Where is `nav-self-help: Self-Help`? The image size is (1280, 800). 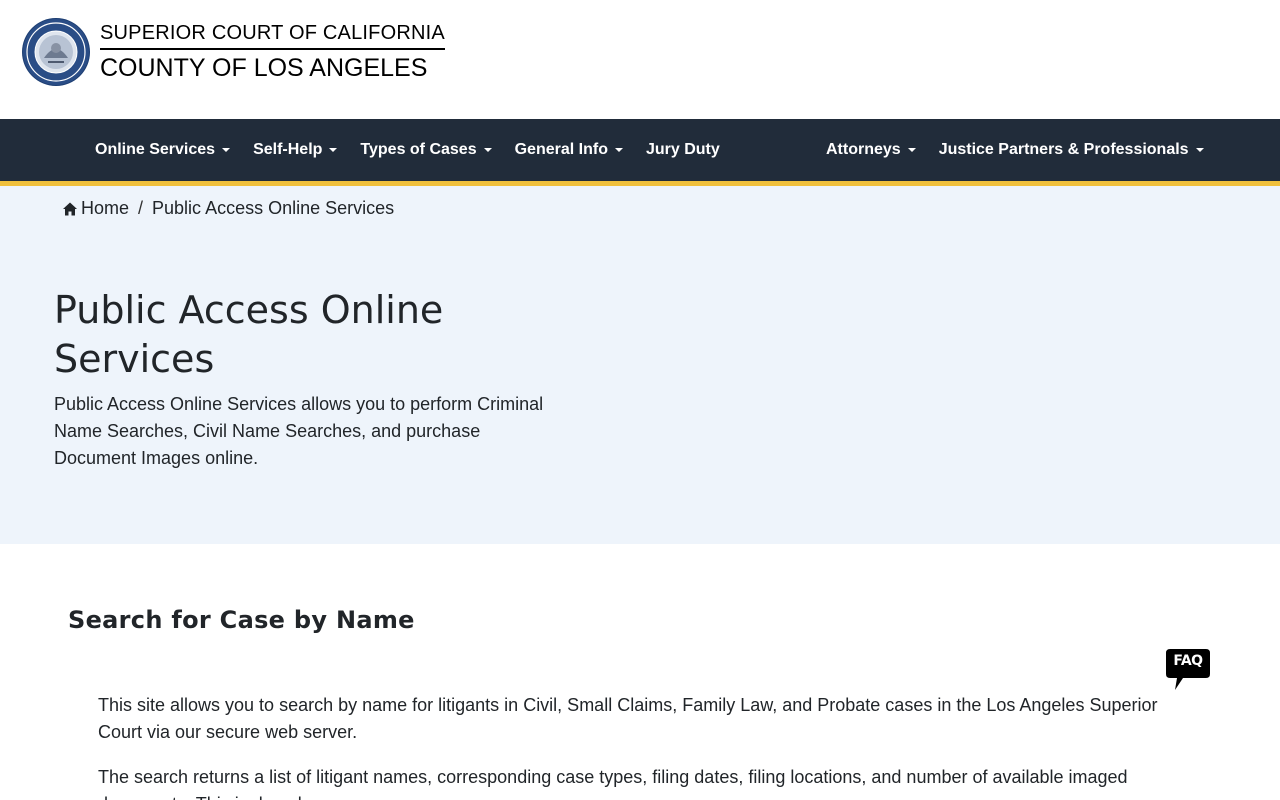
nav-self-help: Self-Help is located at coordinates (295, 150).